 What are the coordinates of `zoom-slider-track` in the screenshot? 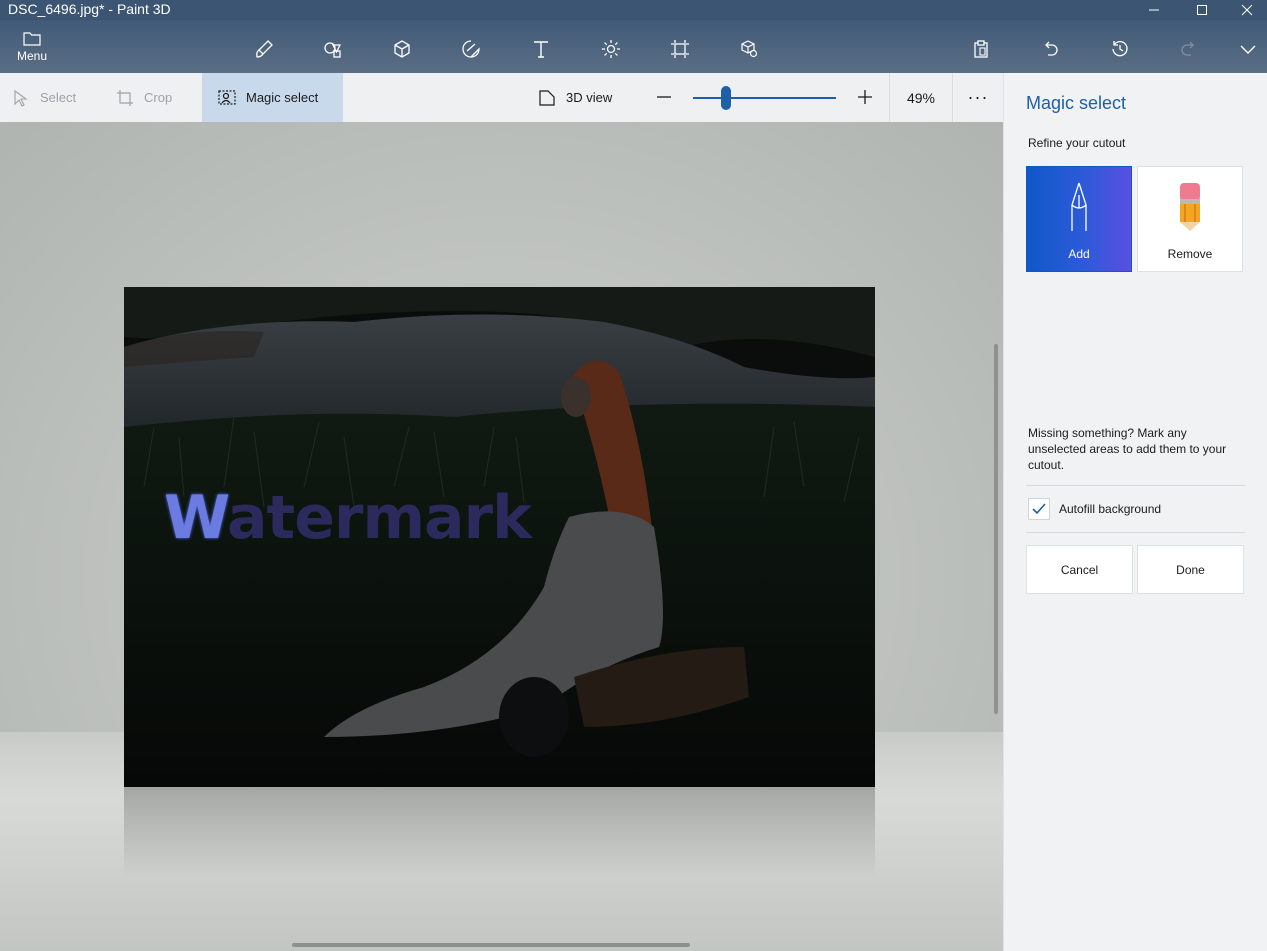 It's located at (764, 98).